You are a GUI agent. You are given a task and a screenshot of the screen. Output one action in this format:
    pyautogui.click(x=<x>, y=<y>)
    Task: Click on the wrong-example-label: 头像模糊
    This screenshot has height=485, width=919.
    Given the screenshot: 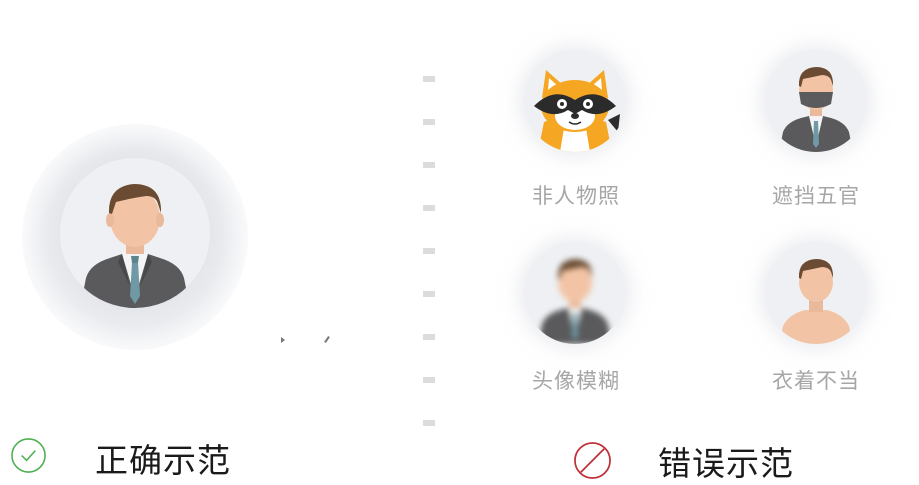 What is the action you would take?
    pyautogui.click(x=576, y=381)
    